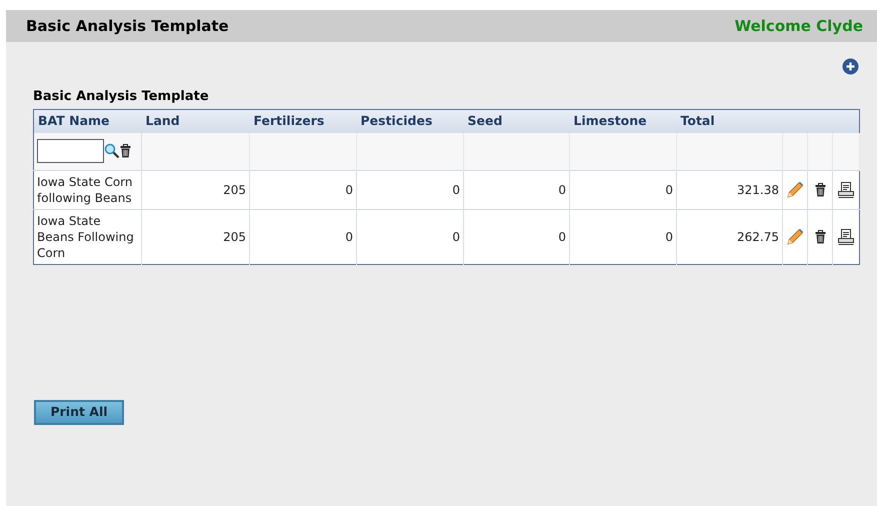 The height and width of the screenshot is (506, 877). Describe the element at coordinates (303, 121) in the screenshot. I see `column-header: Fertilizers` at that location.